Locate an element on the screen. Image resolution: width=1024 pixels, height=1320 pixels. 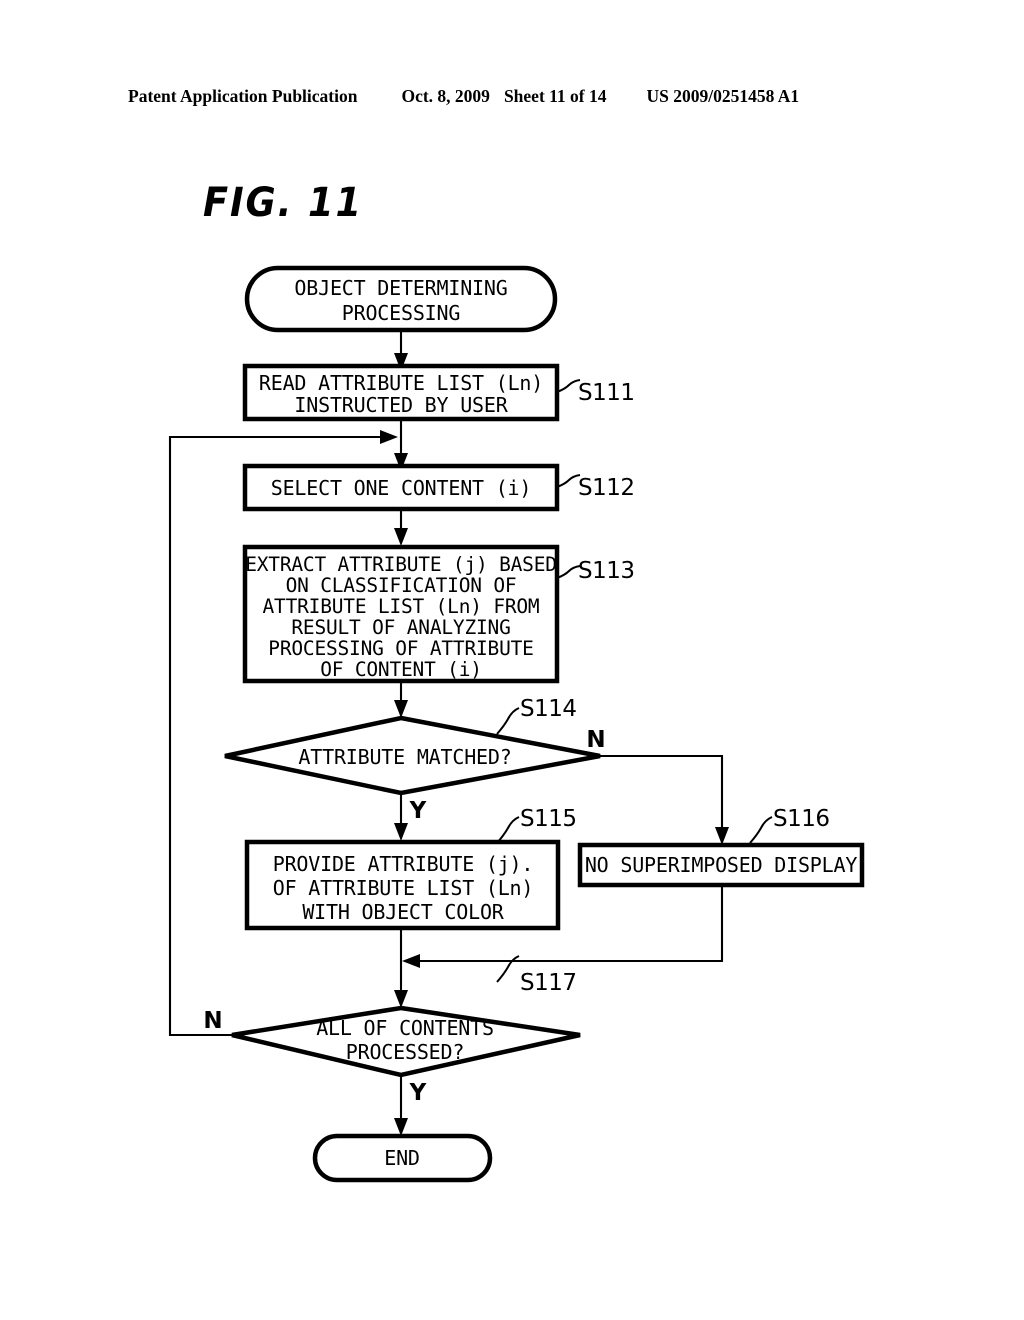
node-s113-line4: RESULT OF ANALYZING is located at coordinates (400, 627).